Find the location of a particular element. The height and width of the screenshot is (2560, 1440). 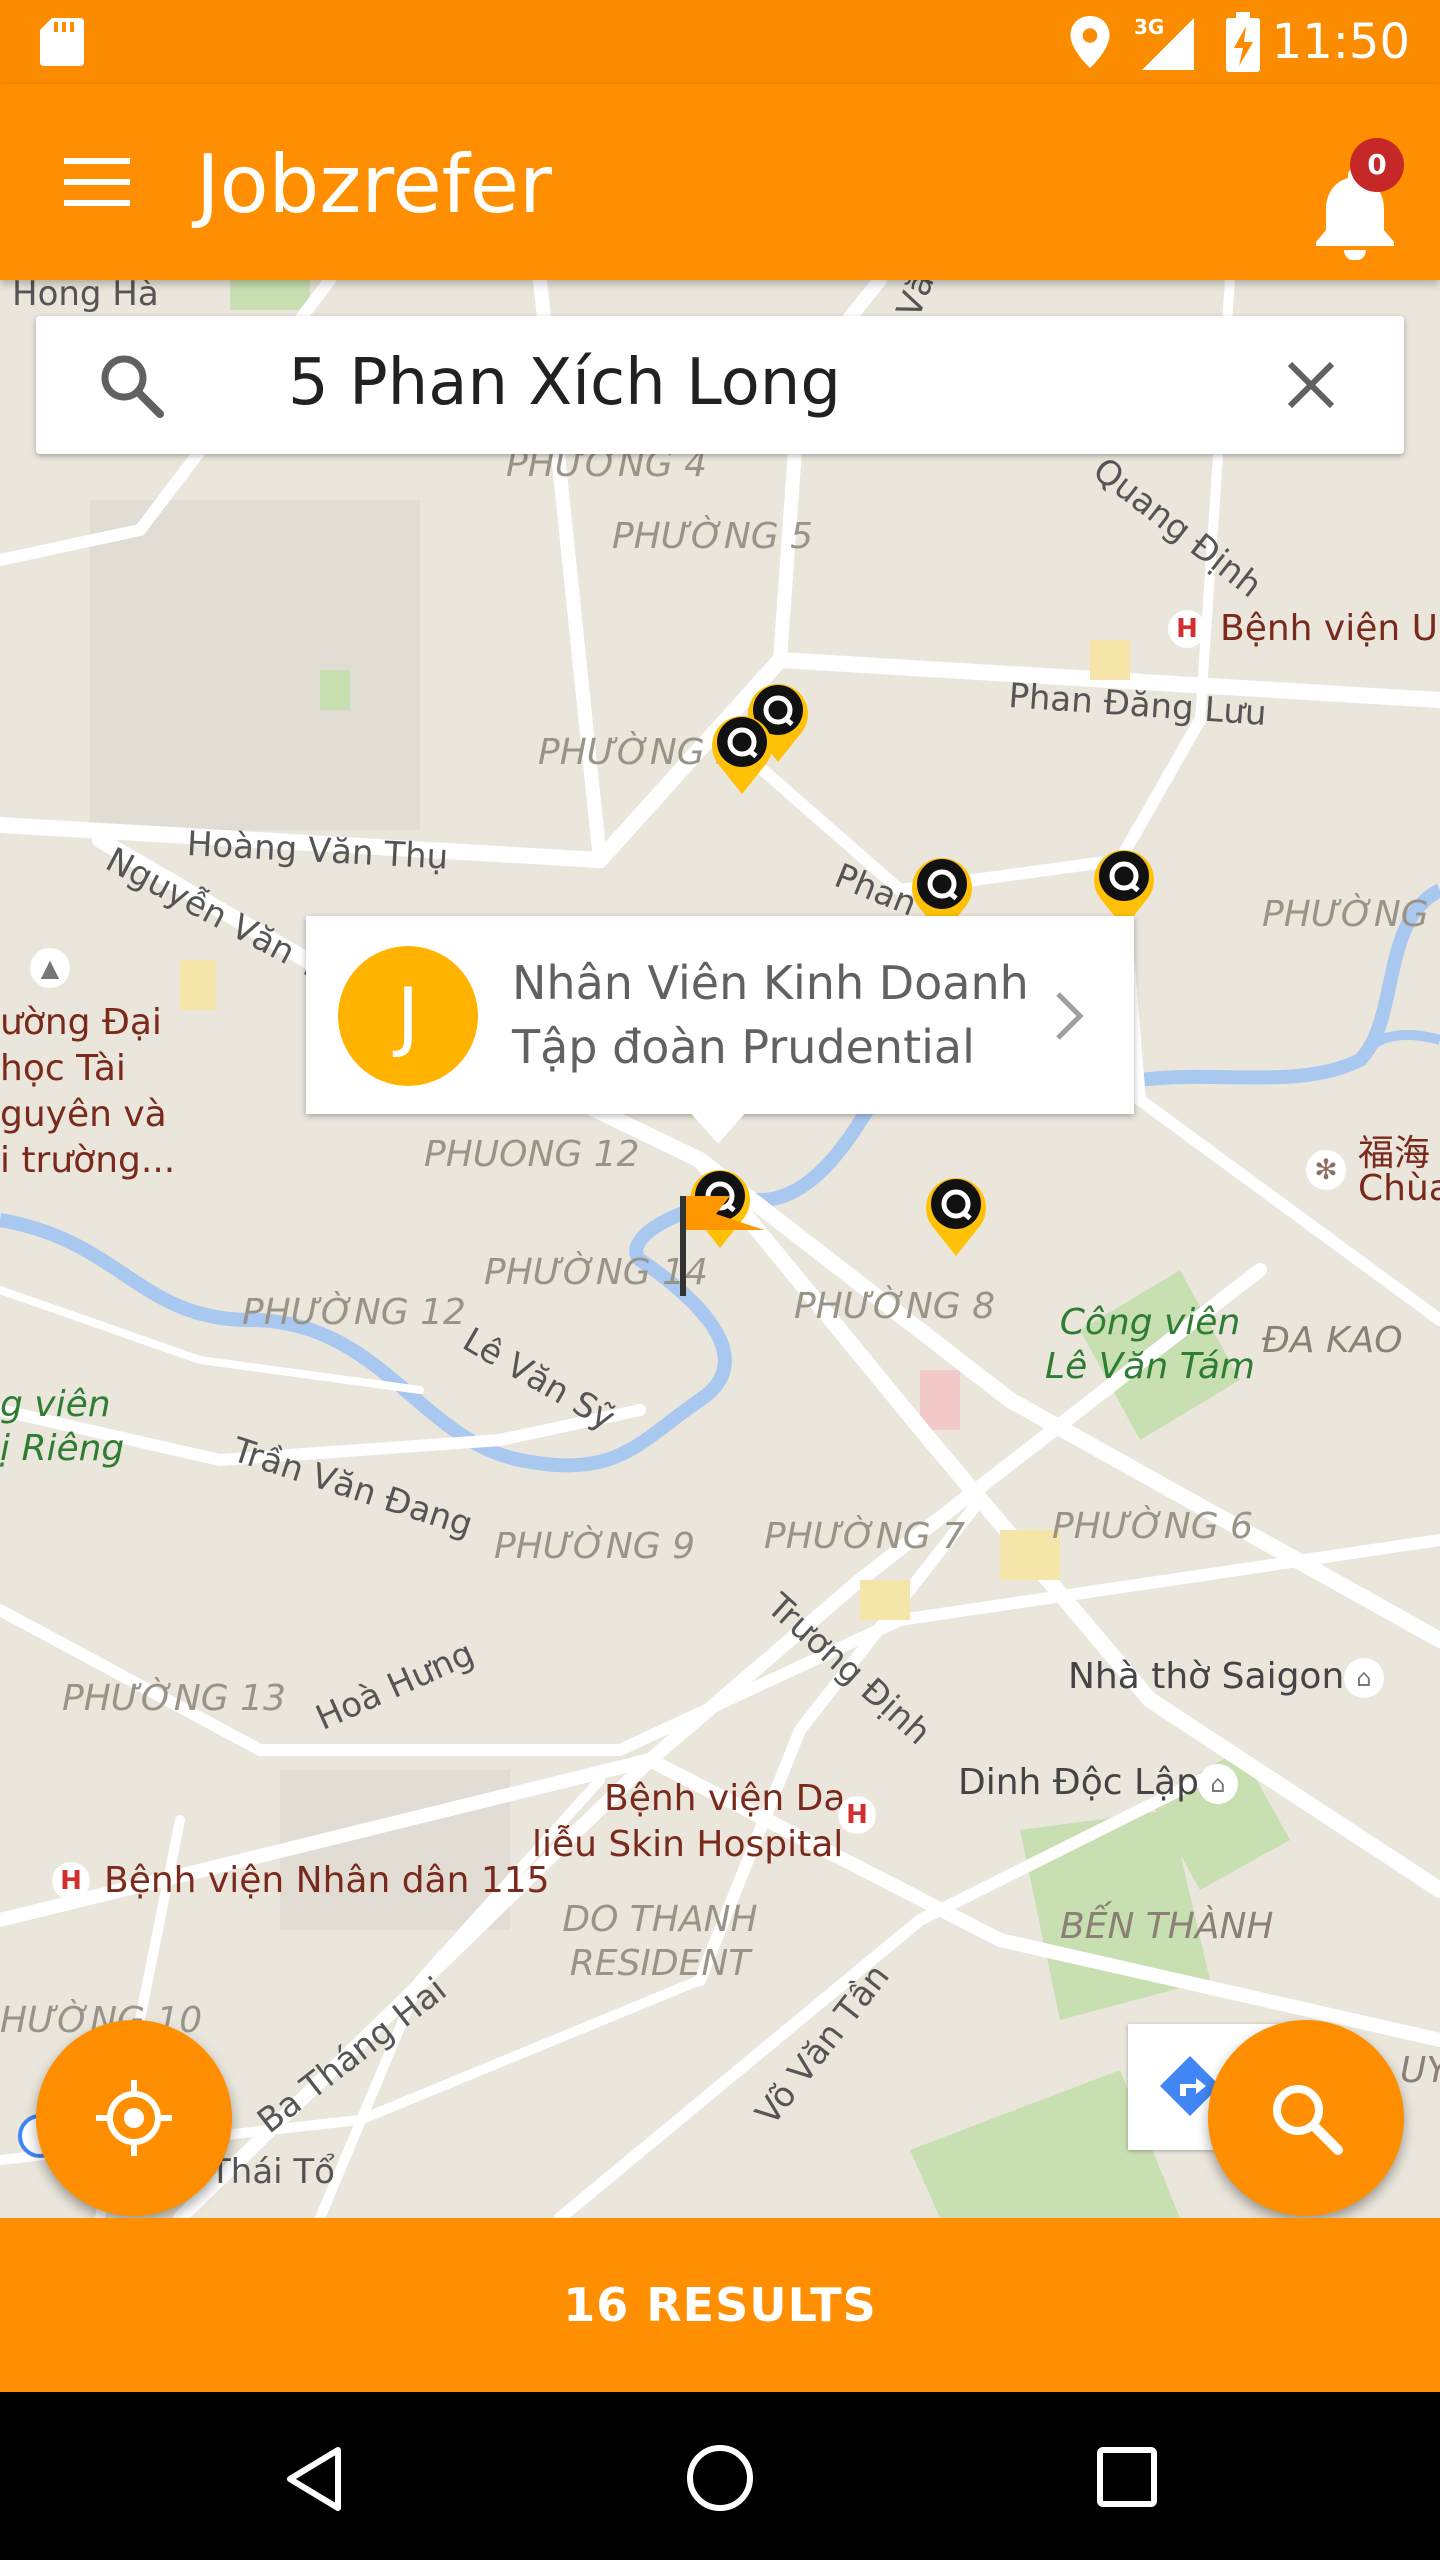

chevron-right-icon is located at coordinates (1070, 1016).